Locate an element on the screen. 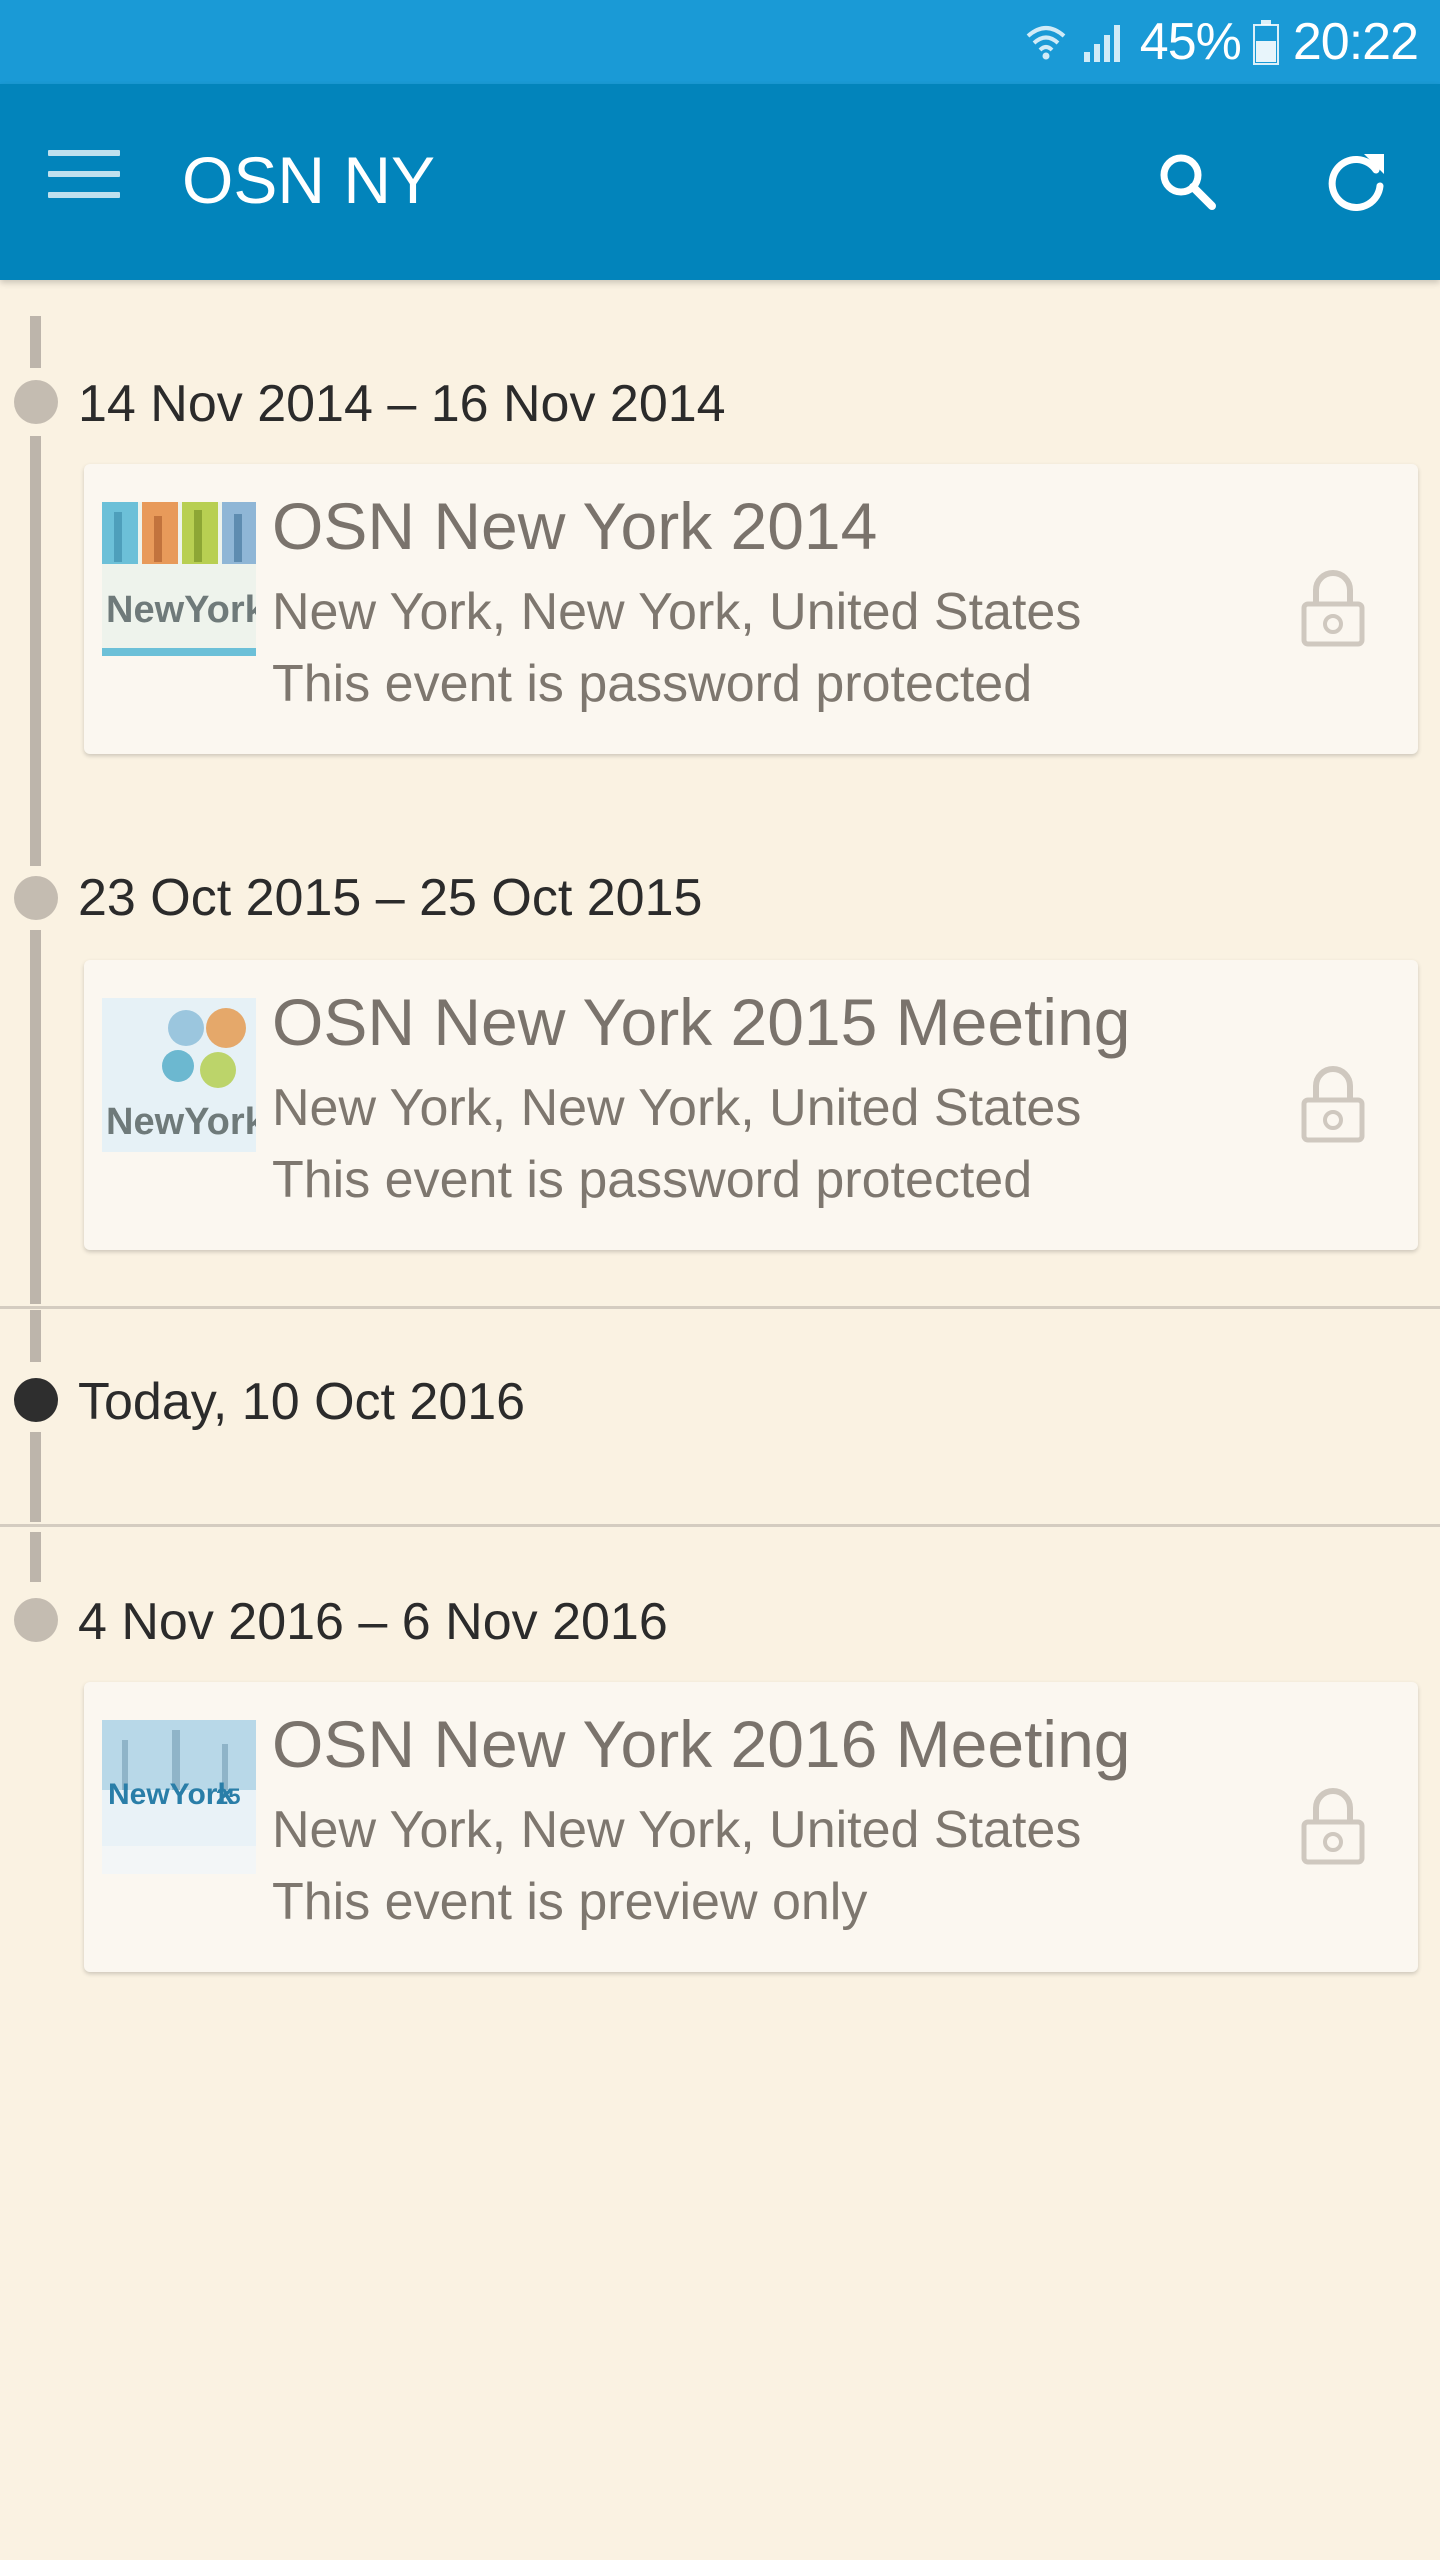 Image resolution: width=1440 pixels, height=2560 pixels. search-icon is located at coordinates (1188, 182).